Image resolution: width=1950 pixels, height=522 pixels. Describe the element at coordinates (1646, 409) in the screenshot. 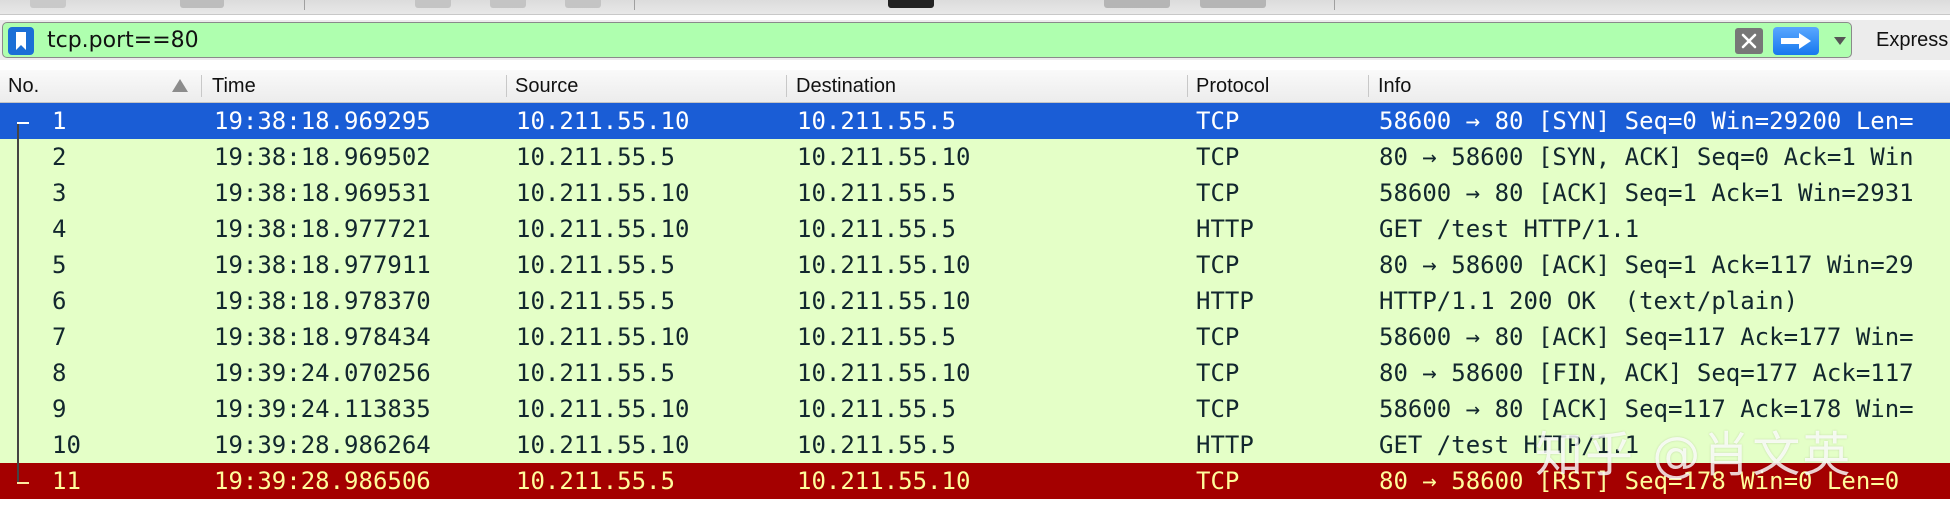

I see `packet-info: 58600 → 80 [ACK] Seq=117 Ack=178 Win=` at that location.